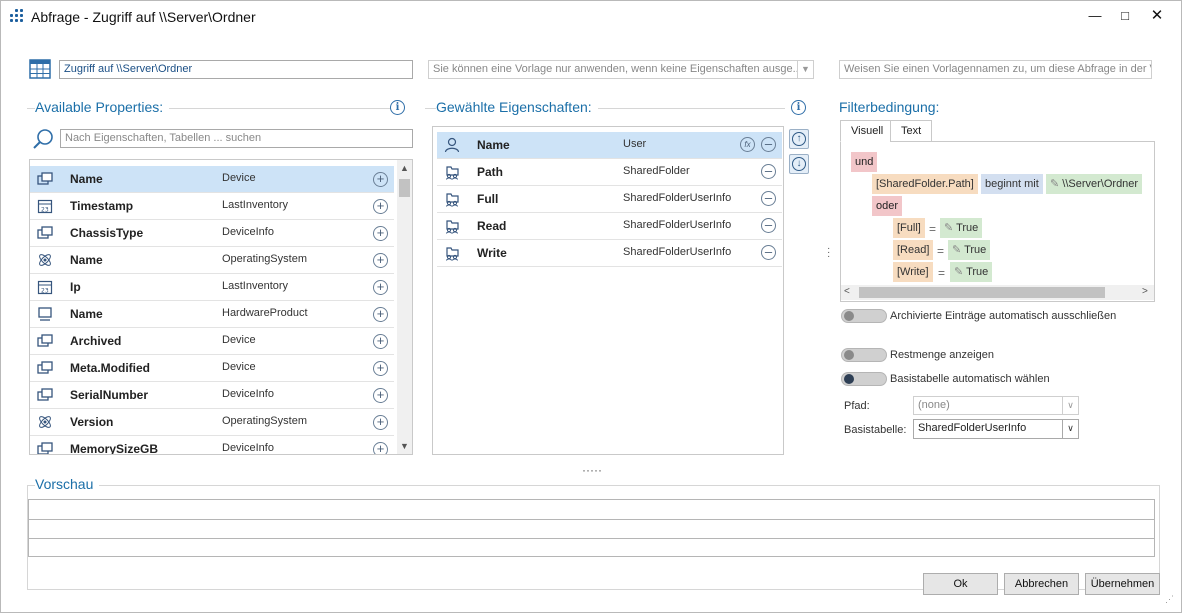 The image size is (1182, 613). What do you see at coordinates (609, 199) in the screenshot?
I see `list-item: Full SharedFolderUserInfo –` at bounding box center [609, 199].